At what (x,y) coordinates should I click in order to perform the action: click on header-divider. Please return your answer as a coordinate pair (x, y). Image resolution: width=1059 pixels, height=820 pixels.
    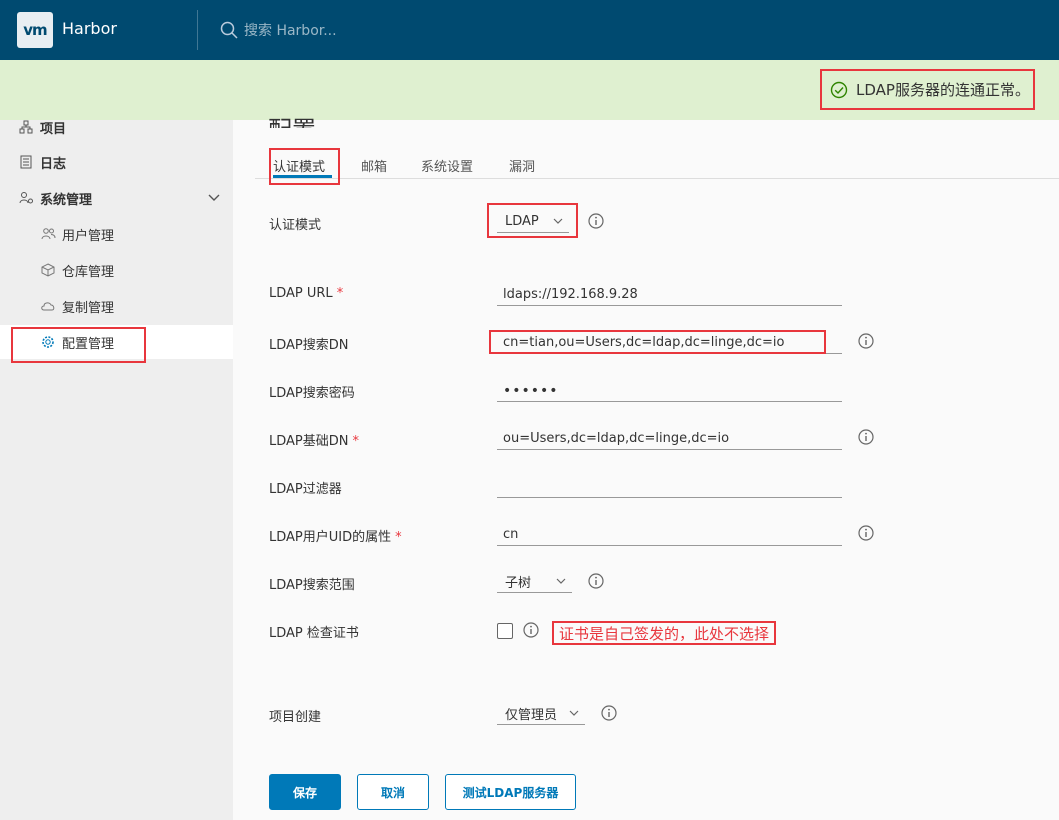
    Looking at the image, I should click on (197, 30).